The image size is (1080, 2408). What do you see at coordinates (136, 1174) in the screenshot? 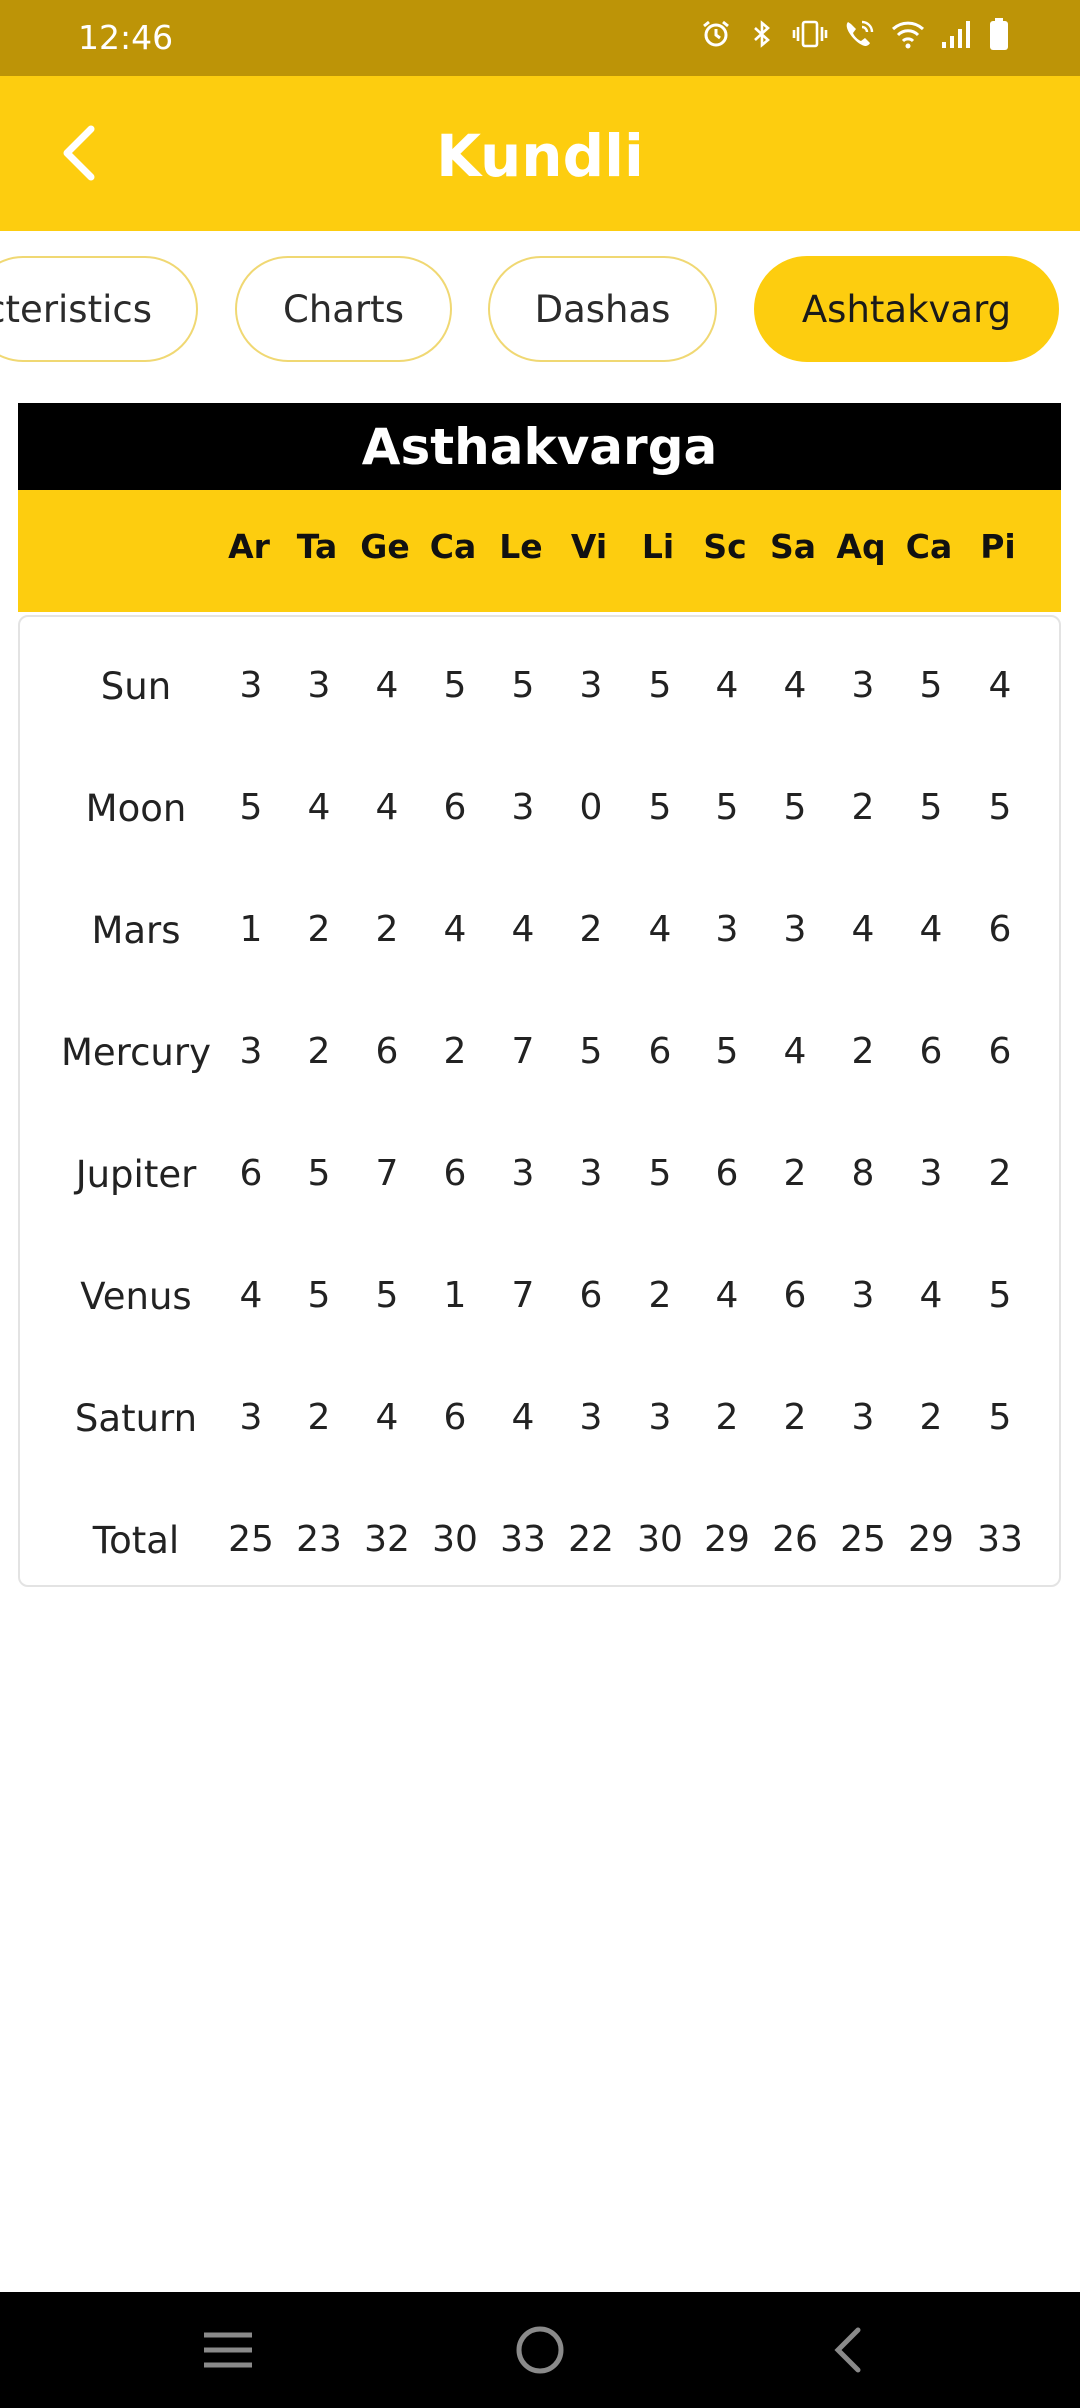
I see `row-label: Jupiter` at bounding box center [136, 1174].